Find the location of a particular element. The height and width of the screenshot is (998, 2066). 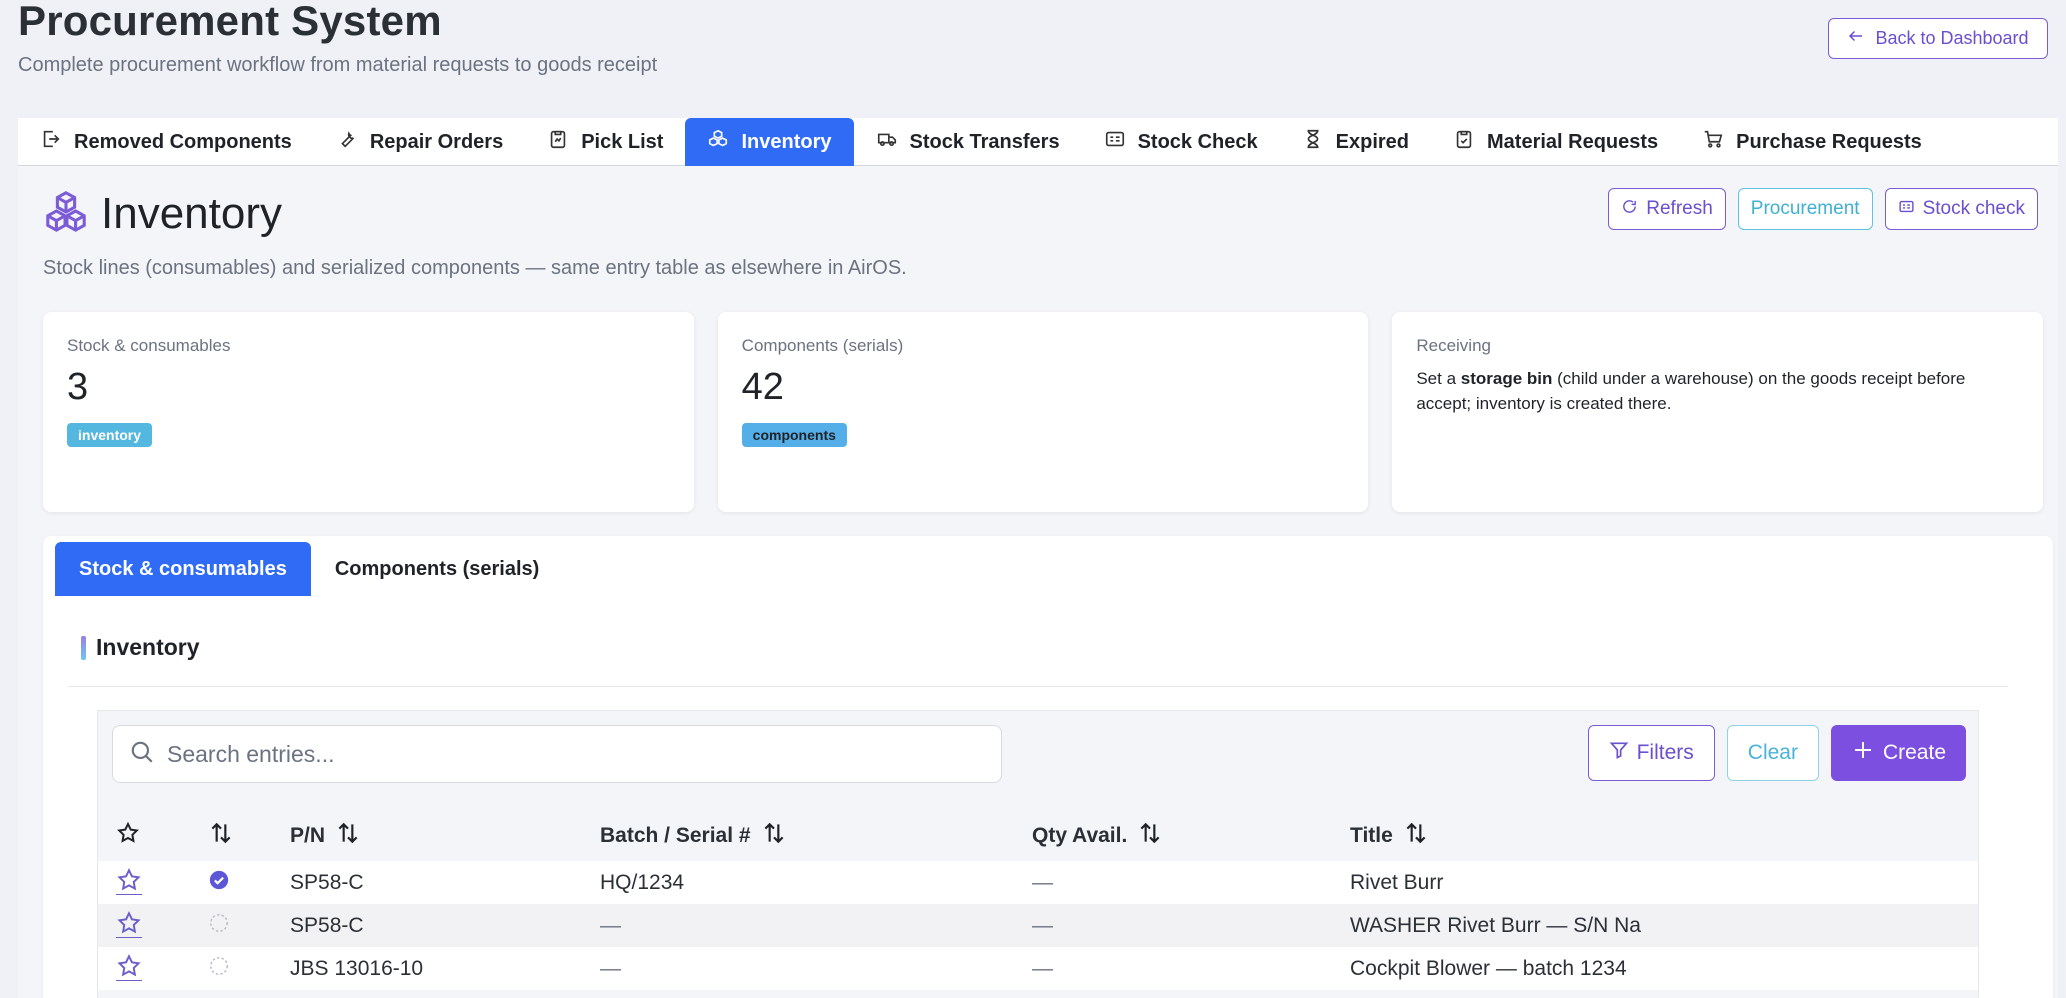

stock-check-button: Stock check is located at coordinates (1961, 209).